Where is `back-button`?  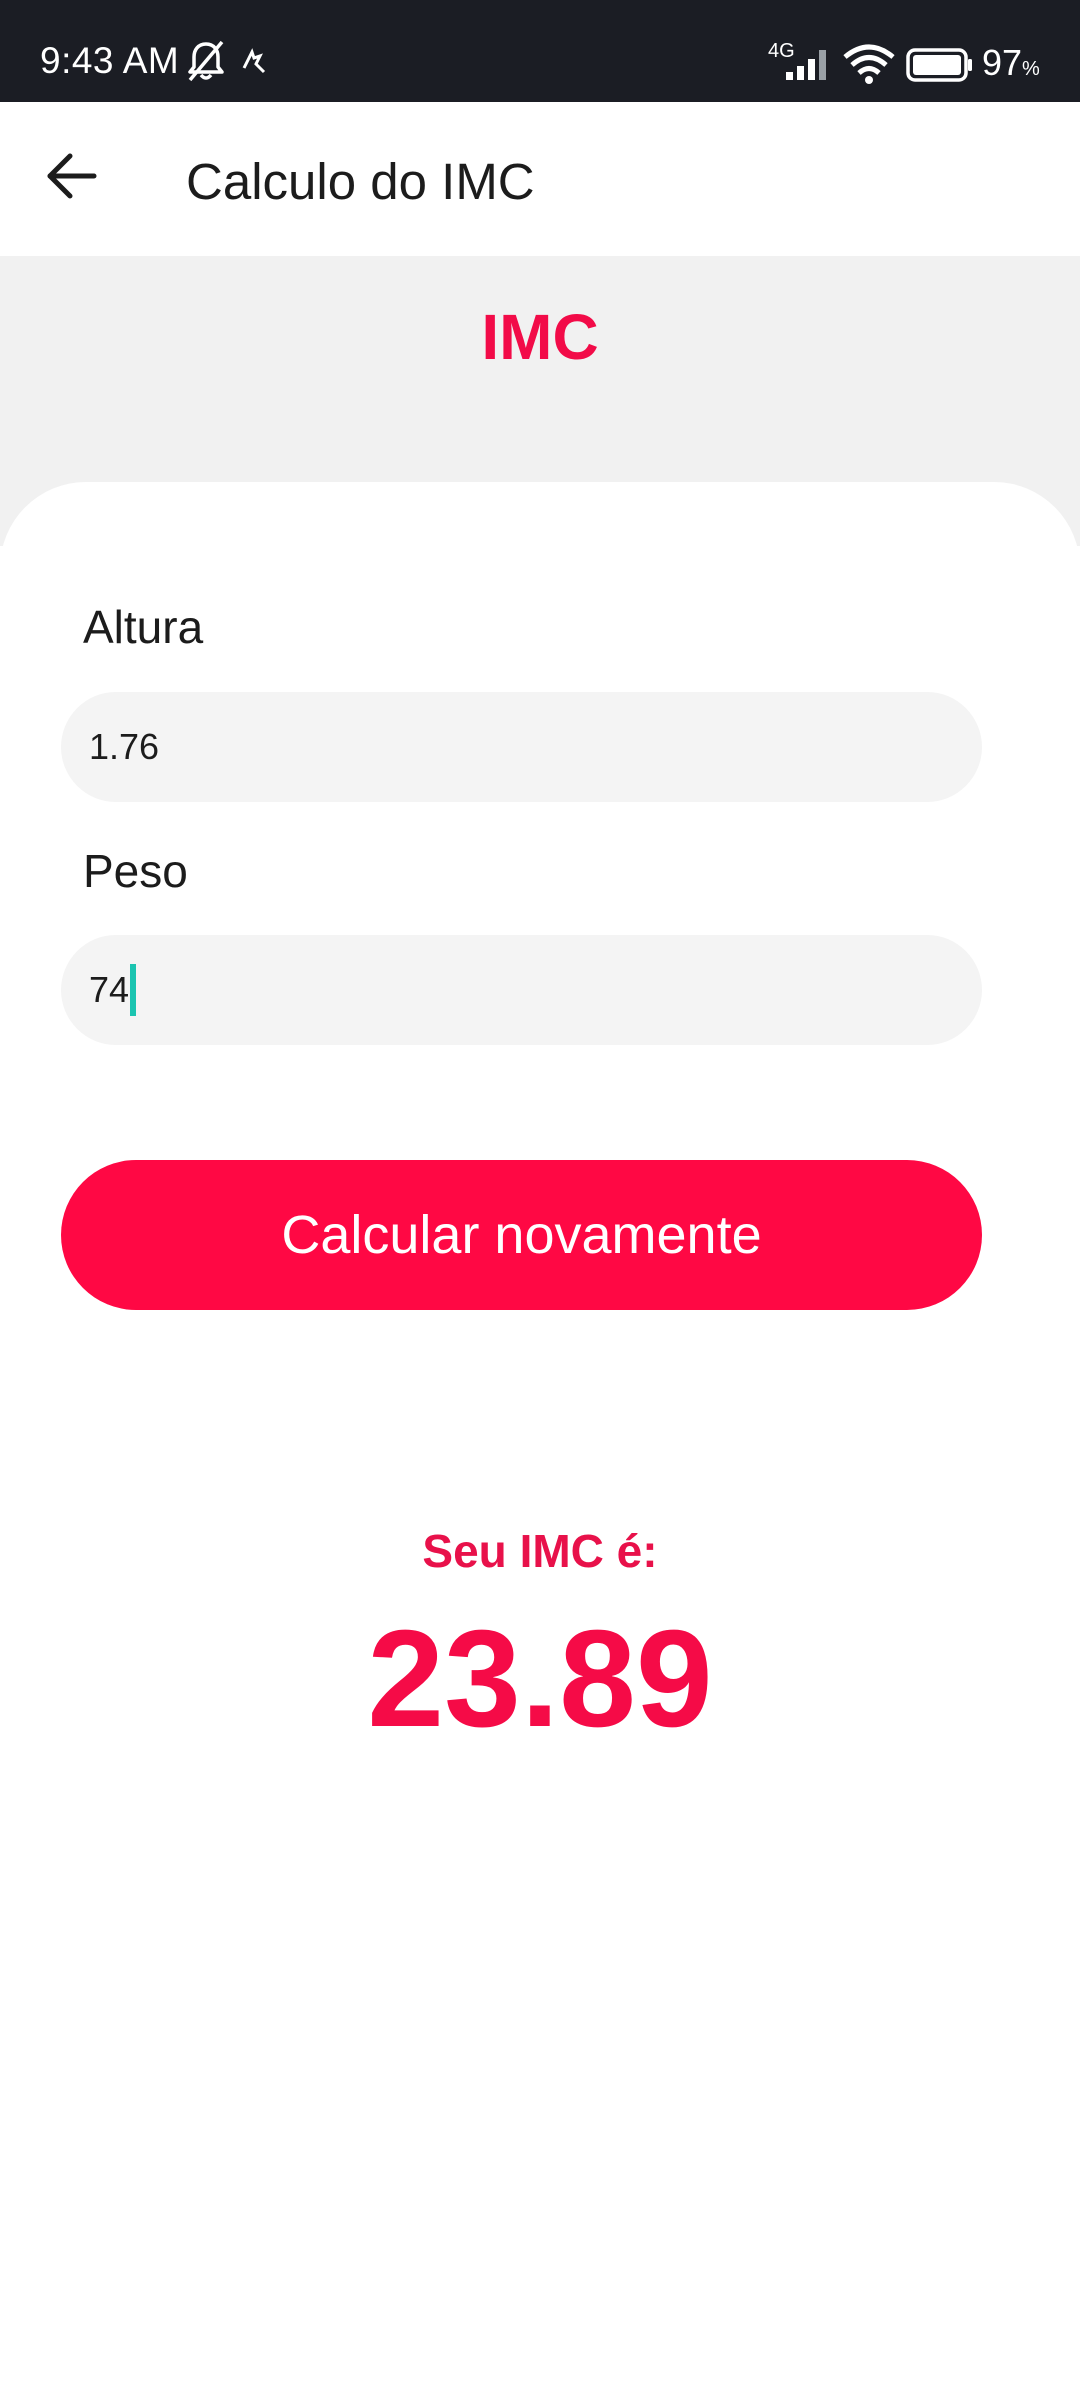 back-button is located at coordinates (72, 178).